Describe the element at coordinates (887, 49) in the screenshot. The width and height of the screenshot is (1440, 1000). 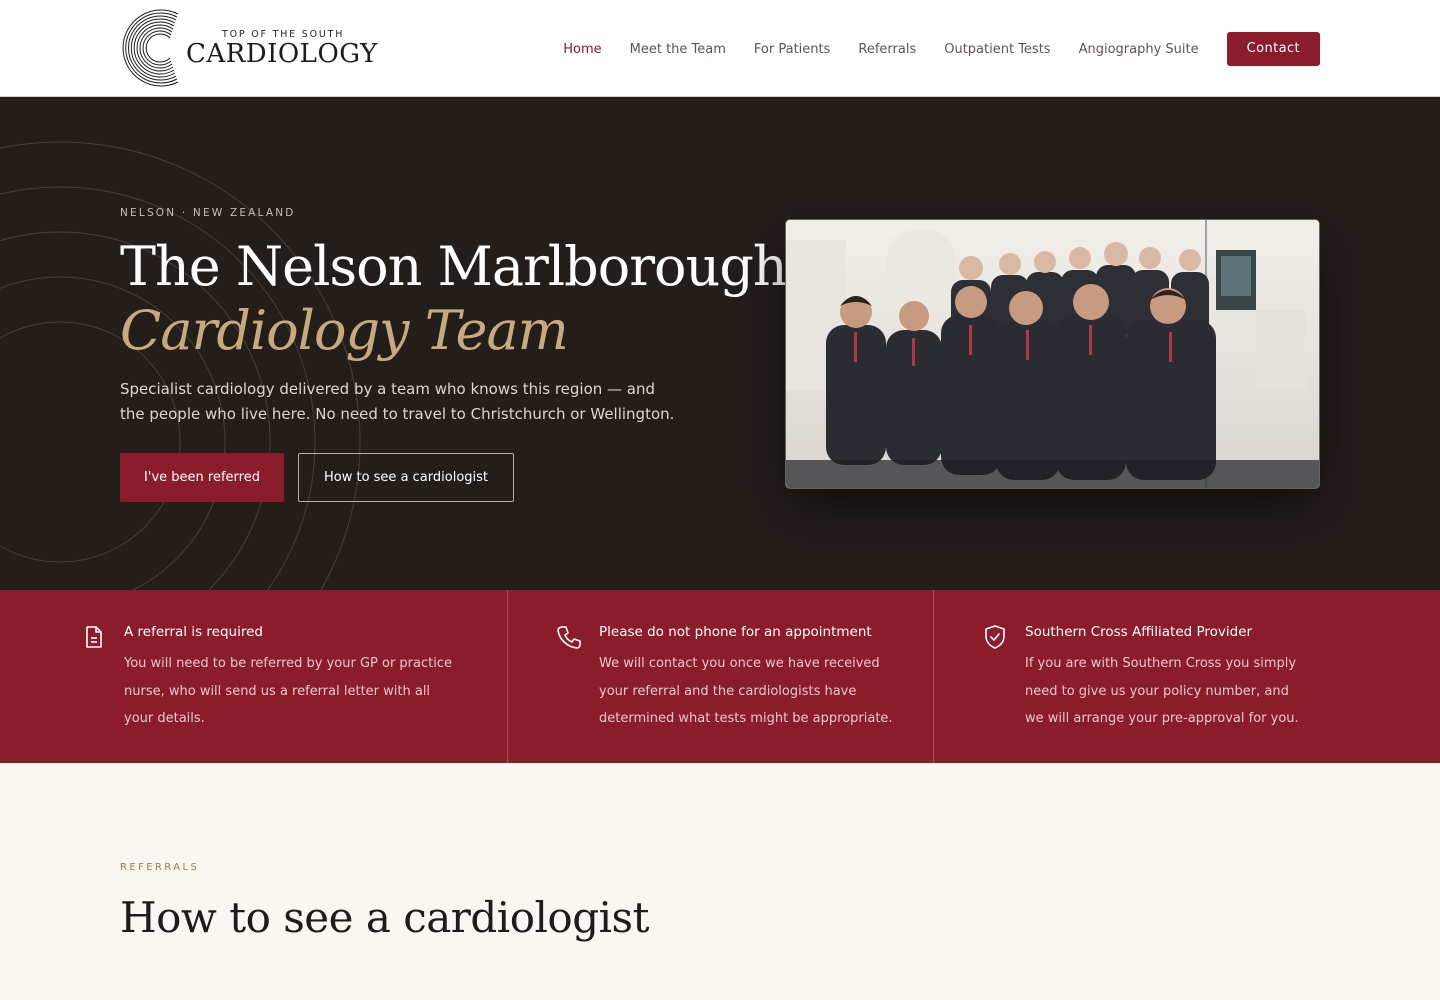
I see `nav-referrals: Referrals` at that location.